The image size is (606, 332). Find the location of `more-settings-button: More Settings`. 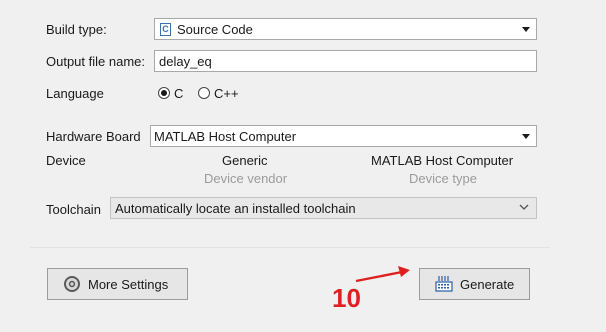

more-settings-button: More Settings is located at coordinates (117, 284).